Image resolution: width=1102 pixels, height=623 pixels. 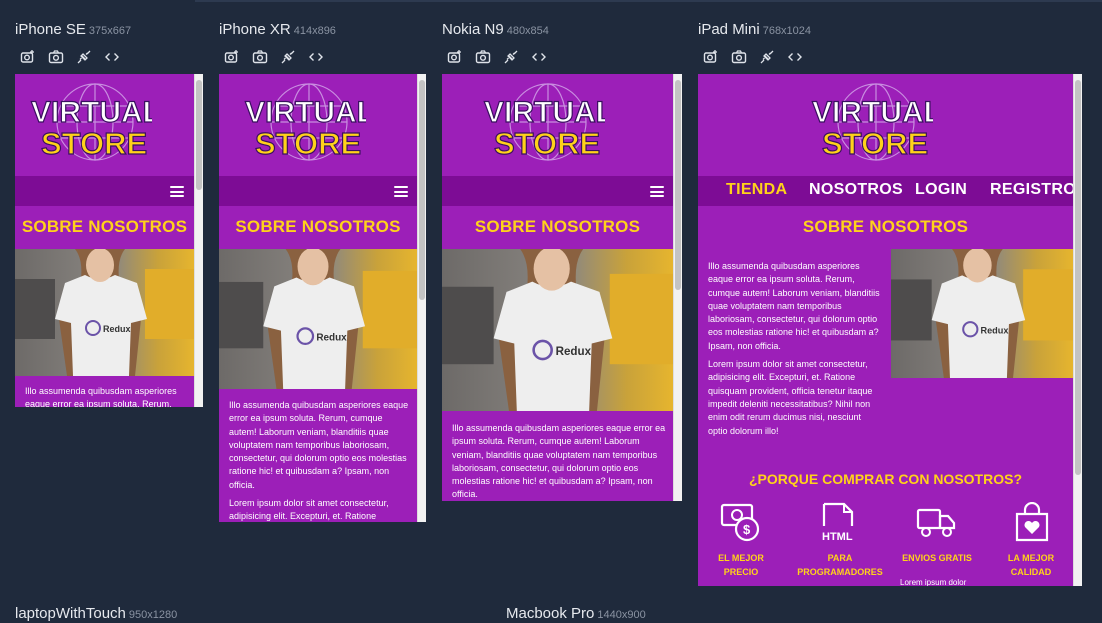 What do you see at coordinates (314, 31) in the screenshot?
I see `device-dims: 414x896` at bounding box center [314, 31].